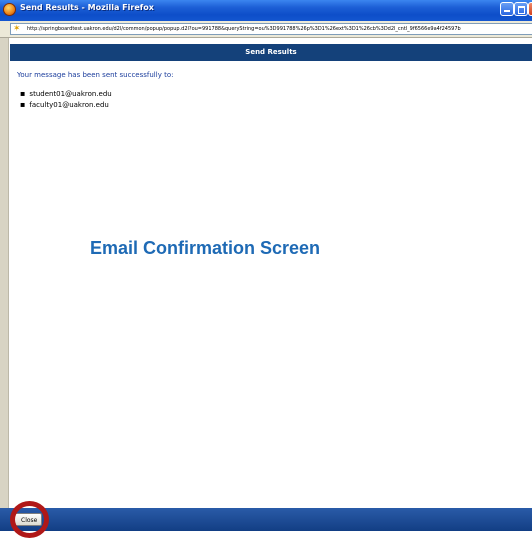  What do you see at coordinates (530, 9) in the screenshot?
I see `close-window-icon` at bounding box center [530, 9].